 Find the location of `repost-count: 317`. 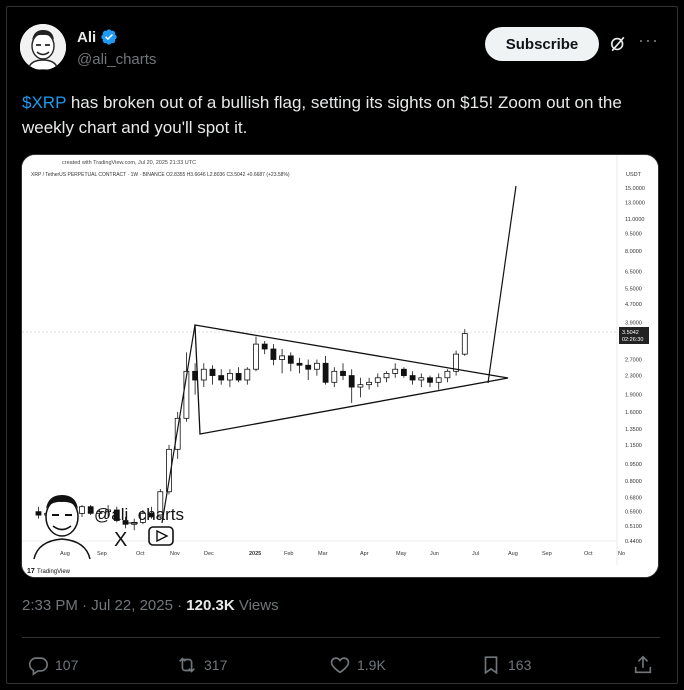

repost-count: 317 is located at coordinates (216, 665).